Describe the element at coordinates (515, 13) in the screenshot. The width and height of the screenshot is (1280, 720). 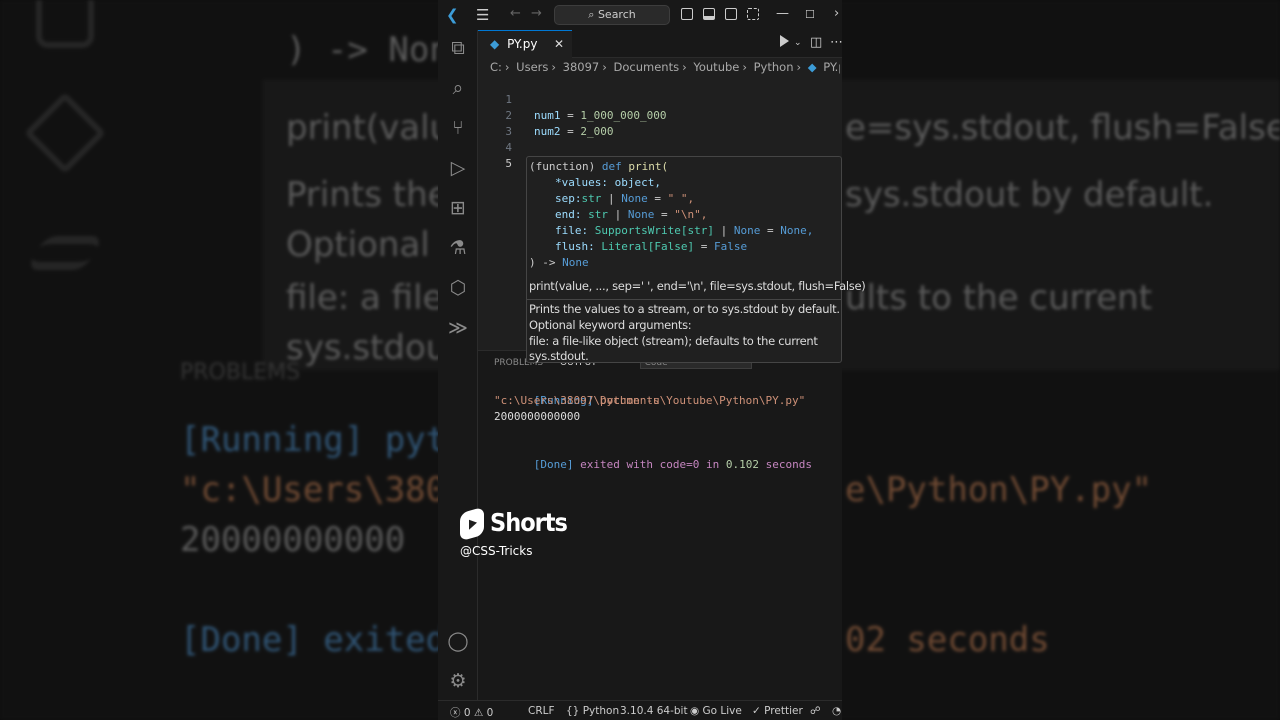
I see `back-arrow-icon: ←` at that location.